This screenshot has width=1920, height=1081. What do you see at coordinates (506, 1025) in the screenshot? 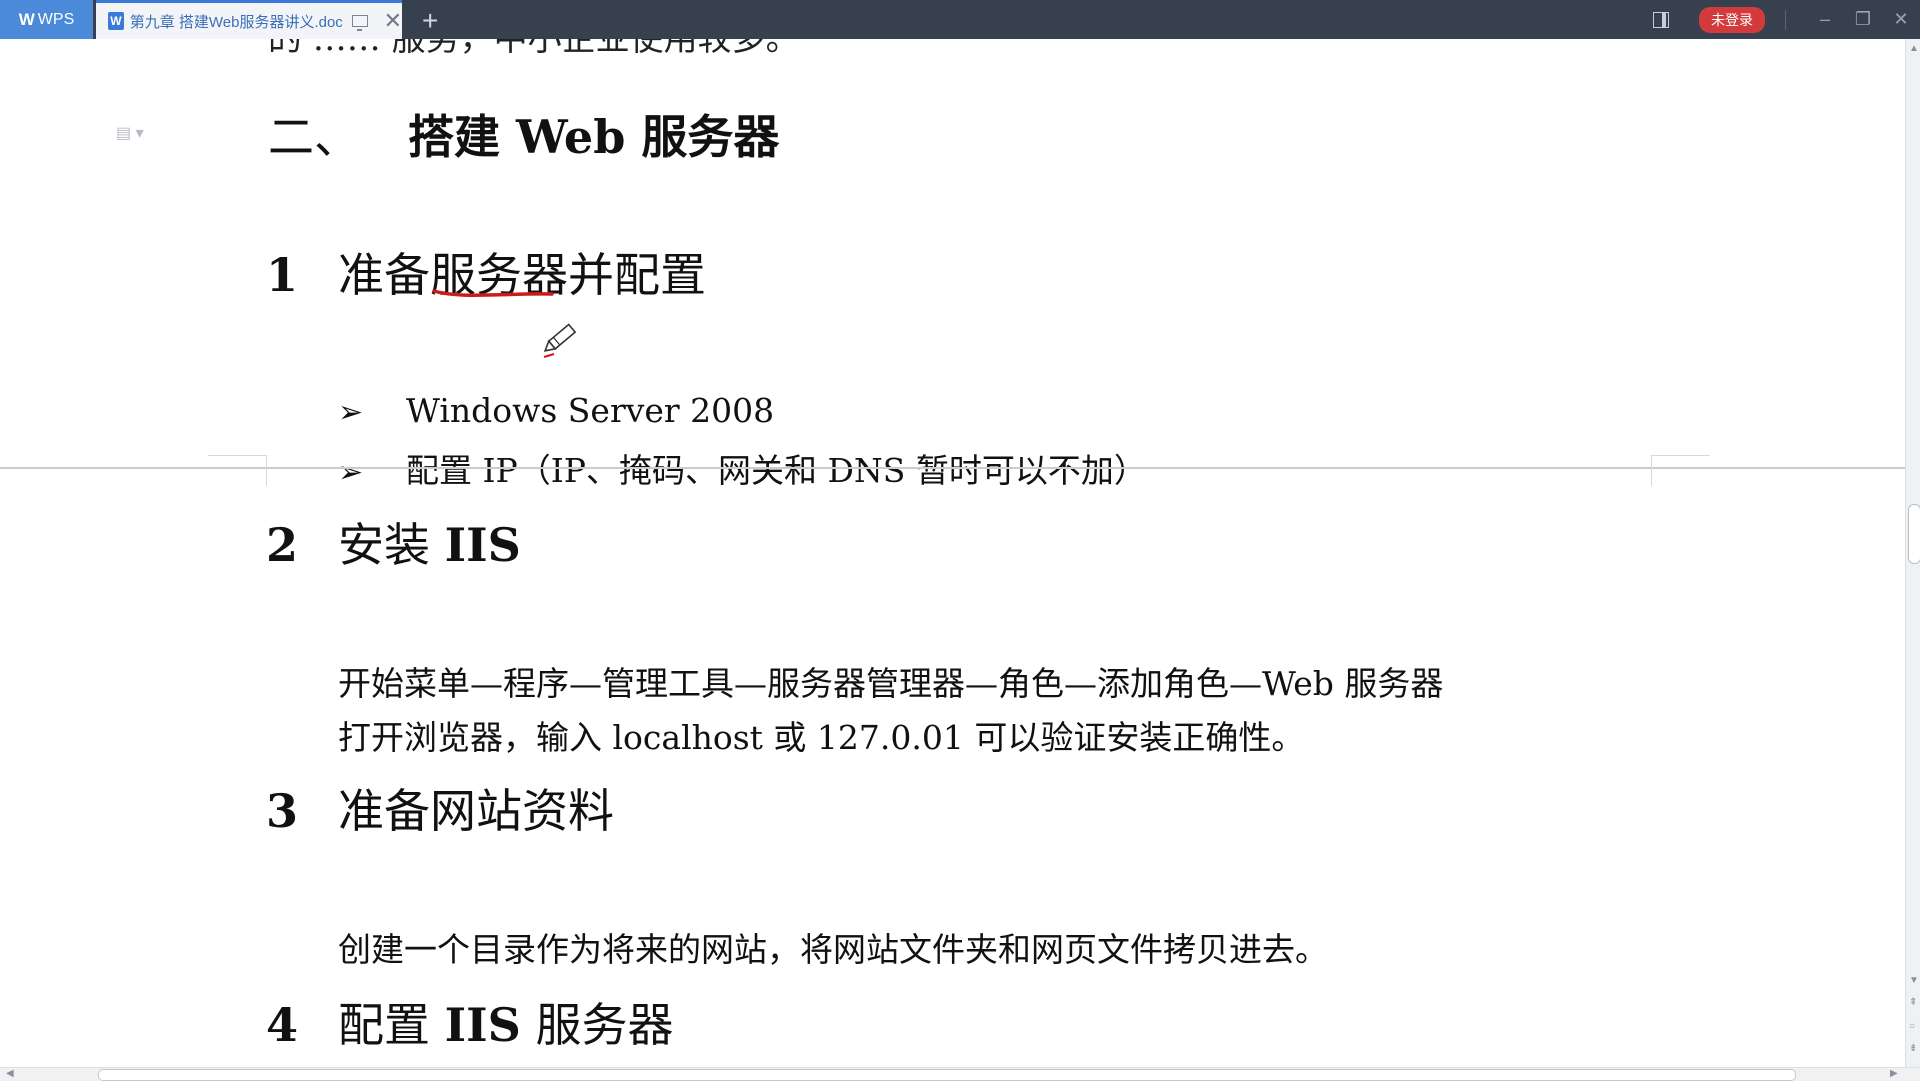
I see `step-title: 配置 IIS 服务器` at bounding box center [506, 1025].